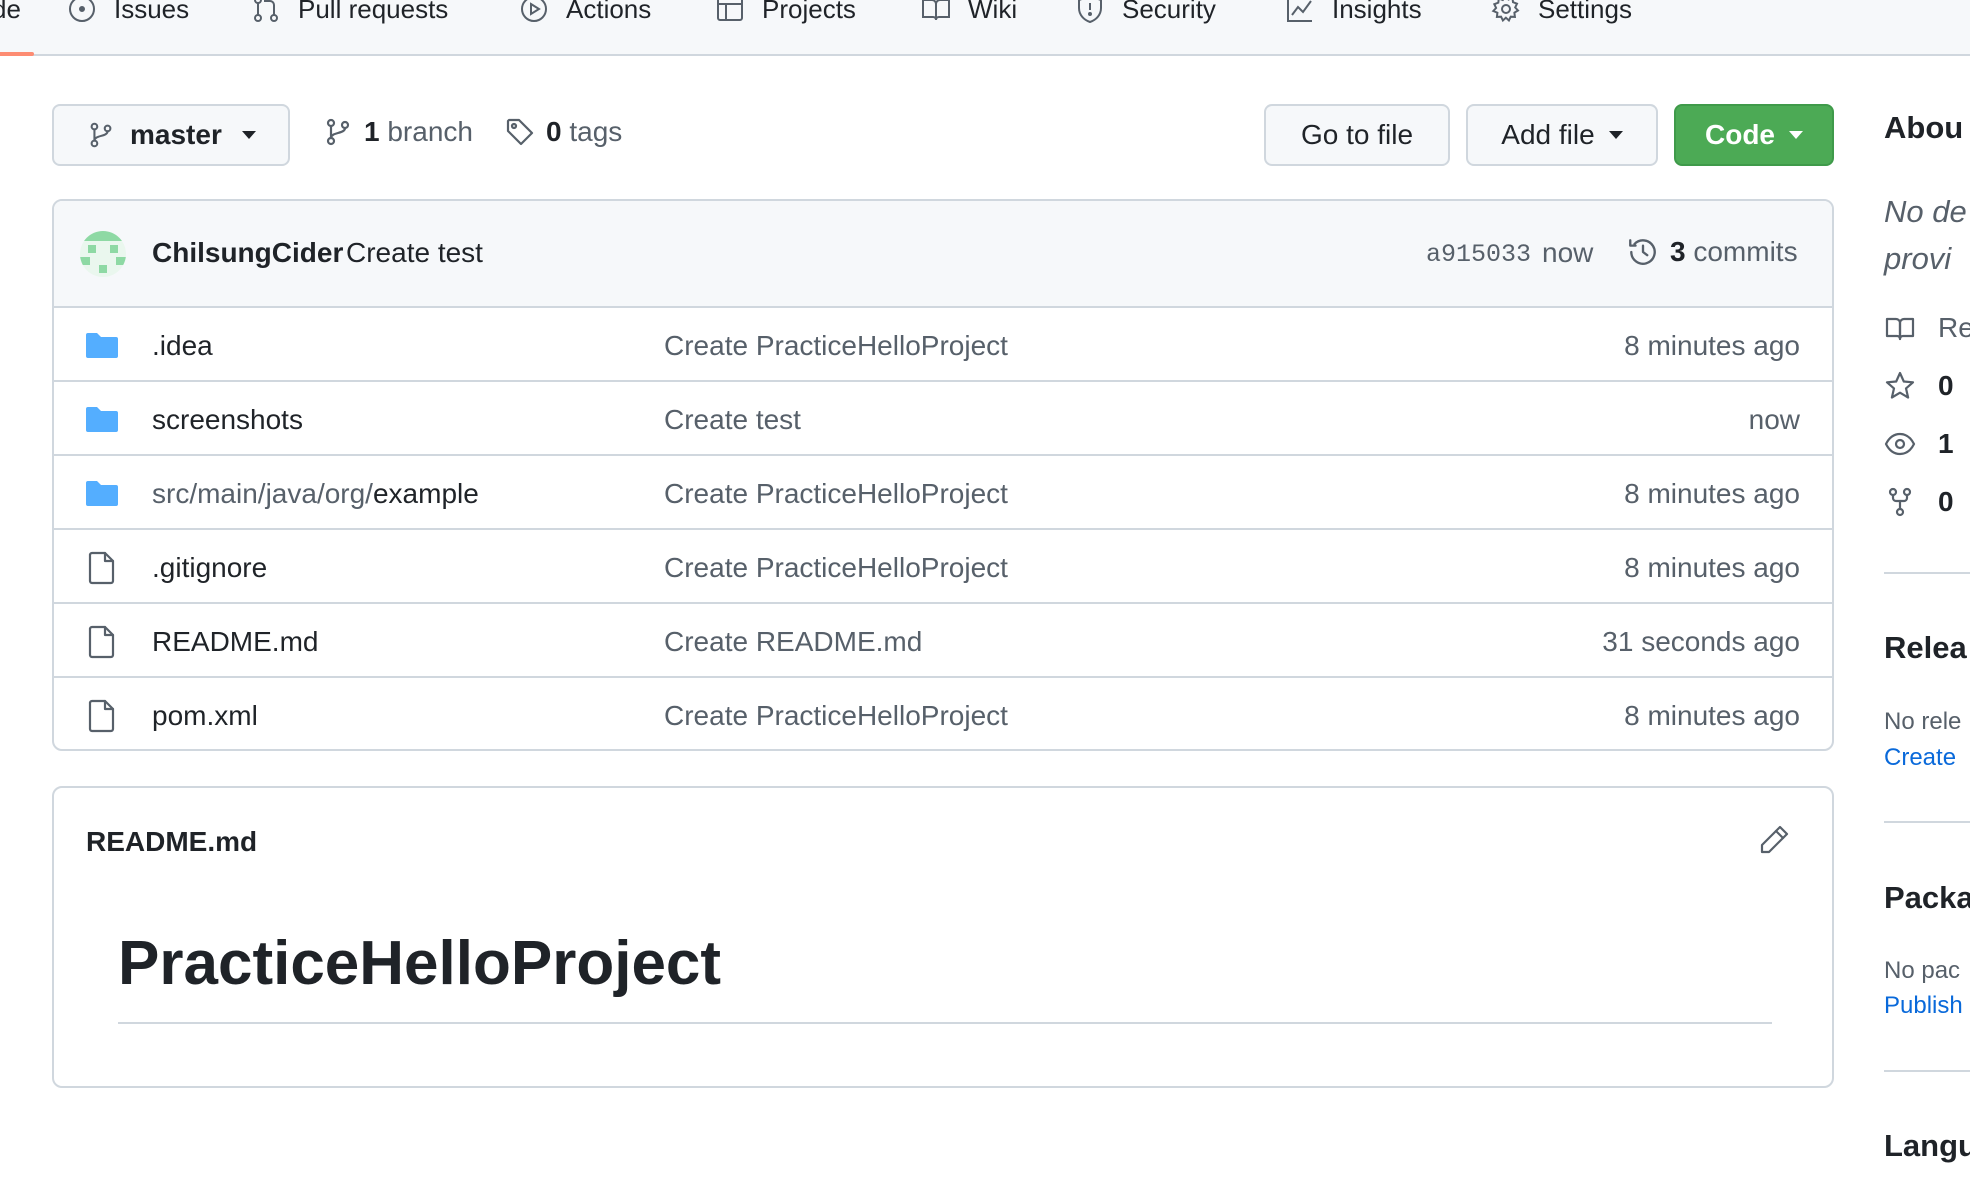 Image resolution: width=1970 pixels, height=1200 pixels. Describe the element at coordinates (609, 12) in the screenshot. I see `tab-label: Actions` at that location.